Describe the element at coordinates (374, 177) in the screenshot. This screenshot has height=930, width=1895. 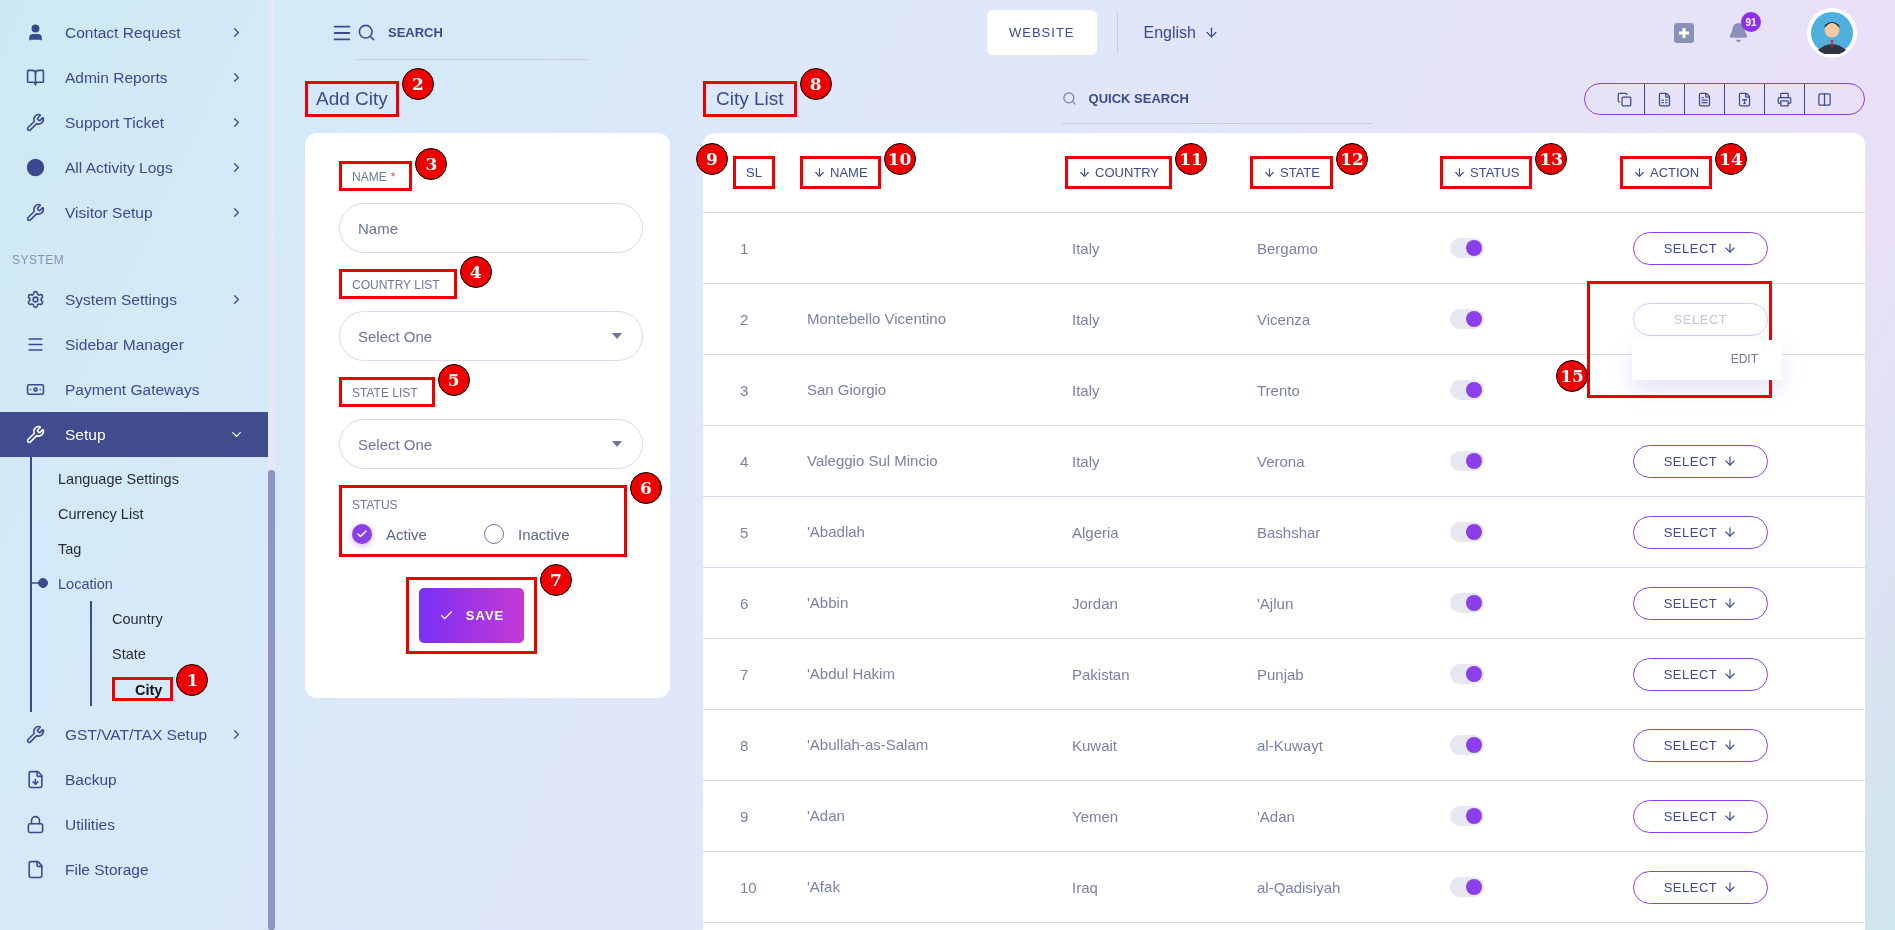
I see `field-label: NAME *` at that location.